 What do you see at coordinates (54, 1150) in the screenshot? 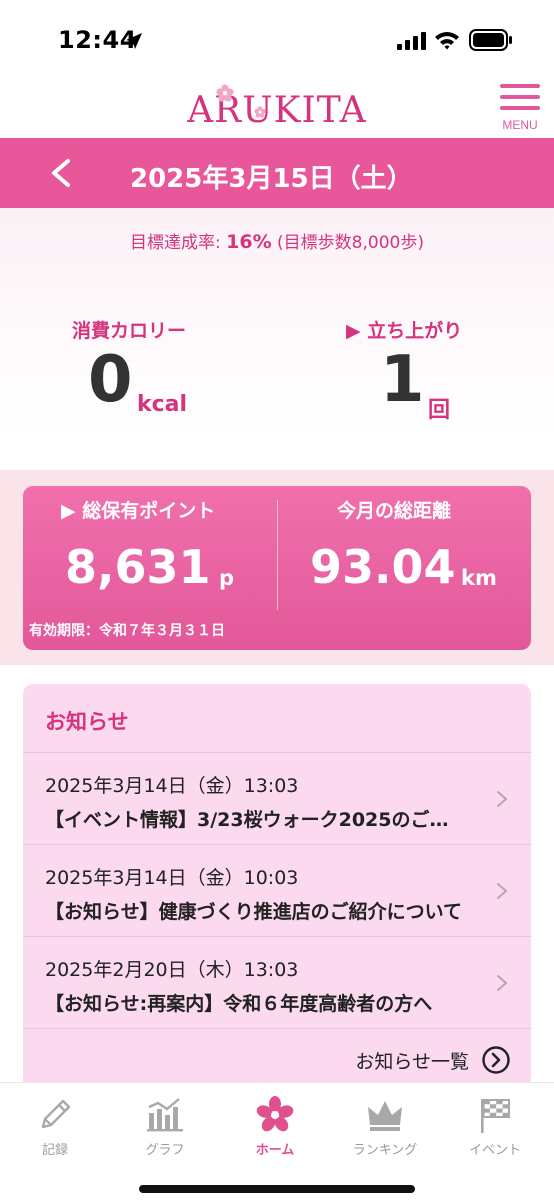
I see `tab-label: 記録` at bounding box center [54, 1150].